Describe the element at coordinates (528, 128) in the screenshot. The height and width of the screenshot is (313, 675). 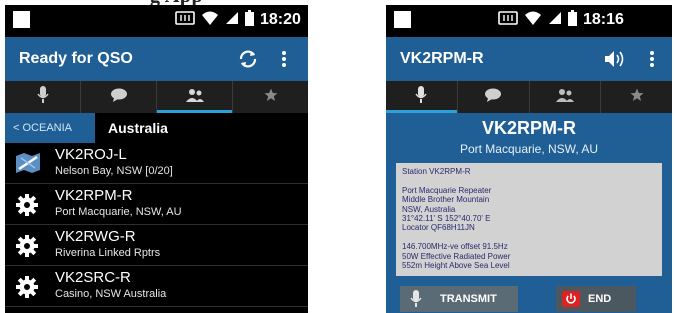
I see `node-title: VK2RPM-R` at that location.